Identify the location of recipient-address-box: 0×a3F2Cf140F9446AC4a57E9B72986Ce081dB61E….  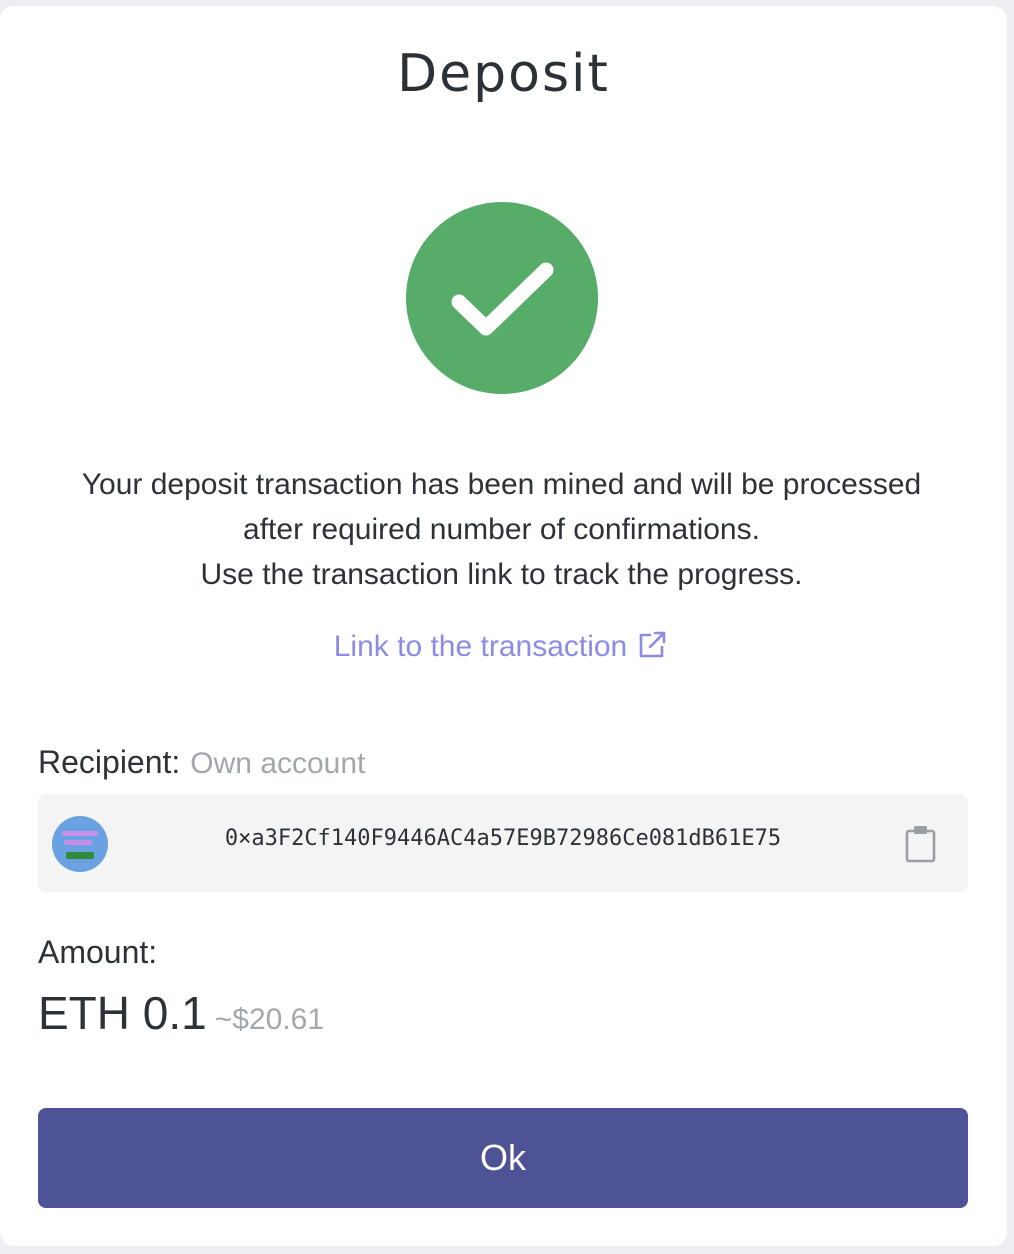
(503, 843).